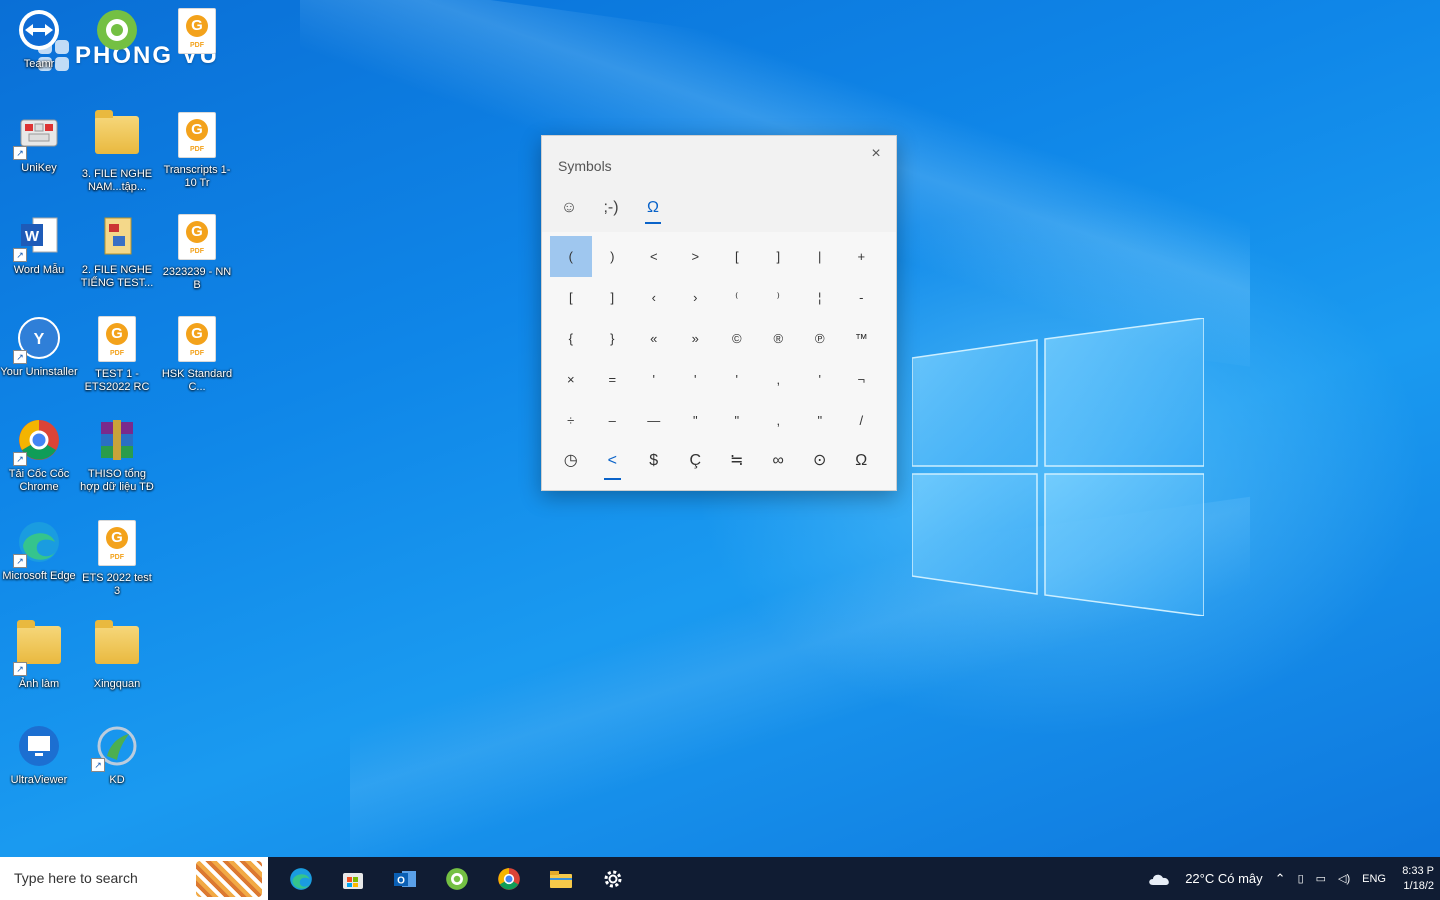  What do you see at coordinates (32, 236) in the screenshot?
I see `svg-text: W` at bounding box center [32, 236].